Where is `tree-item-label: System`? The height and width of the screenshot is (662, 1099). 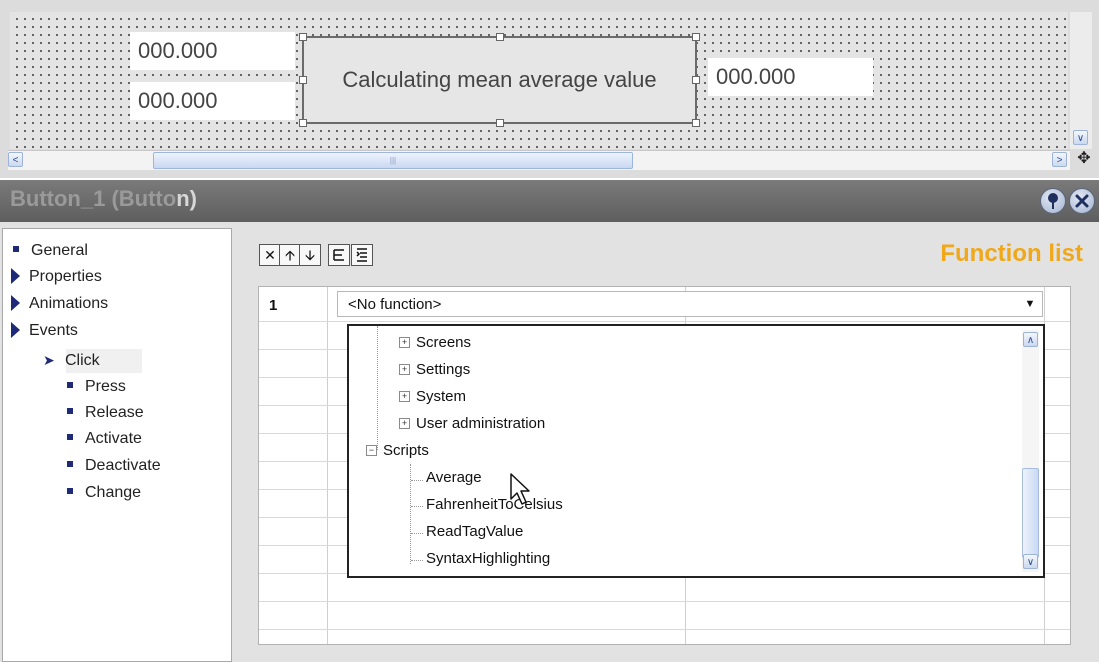
tree-item-label: System is located at coordinates (441, 396).